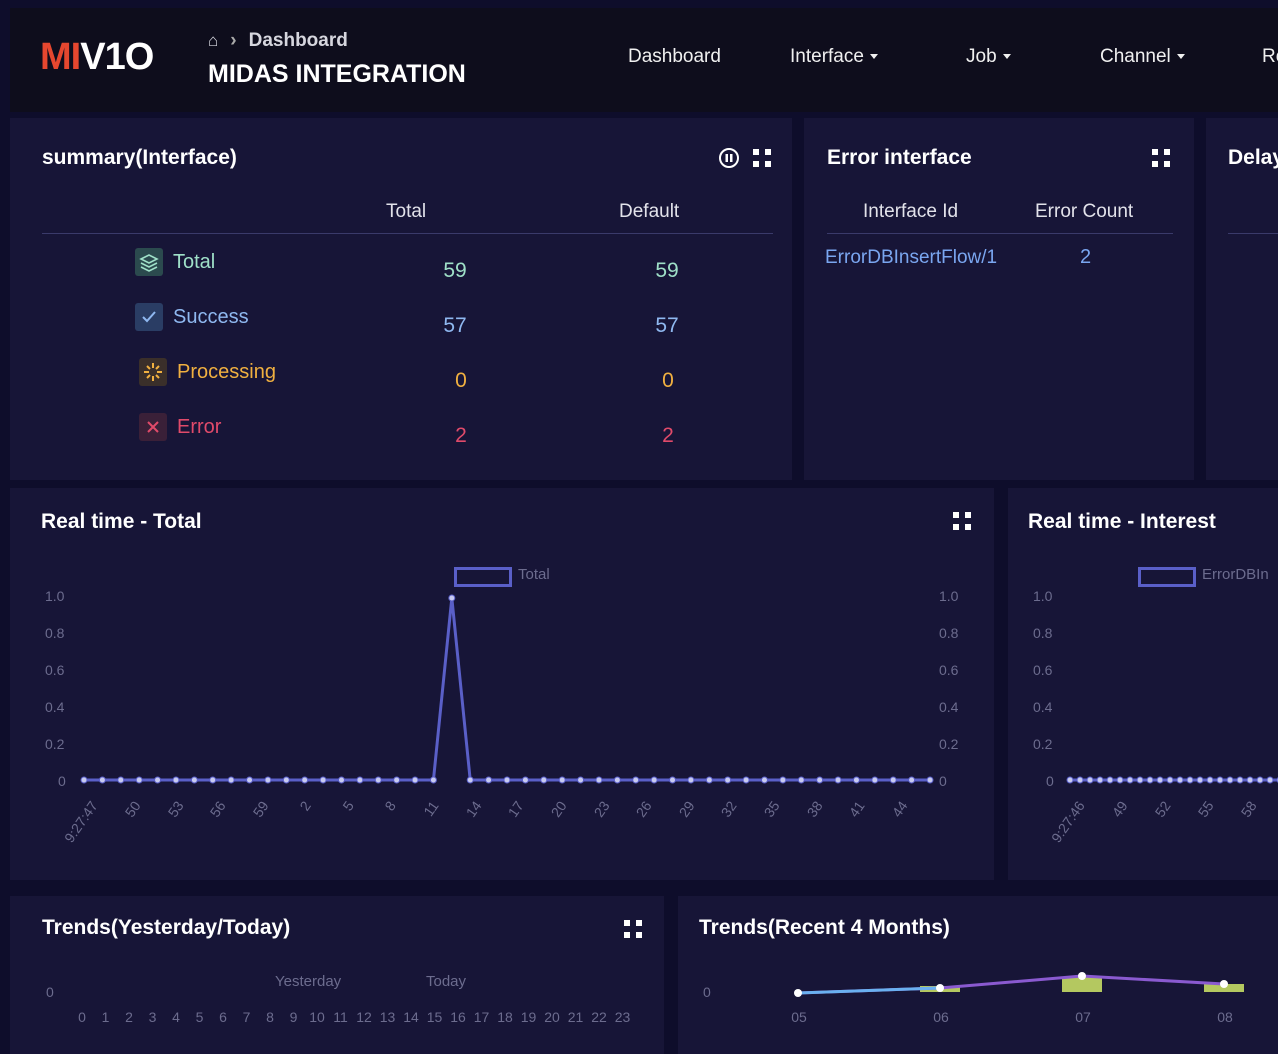 The width and height of the screenshot is (1278, 1054). I want to click on divider, so click(1253, 233).